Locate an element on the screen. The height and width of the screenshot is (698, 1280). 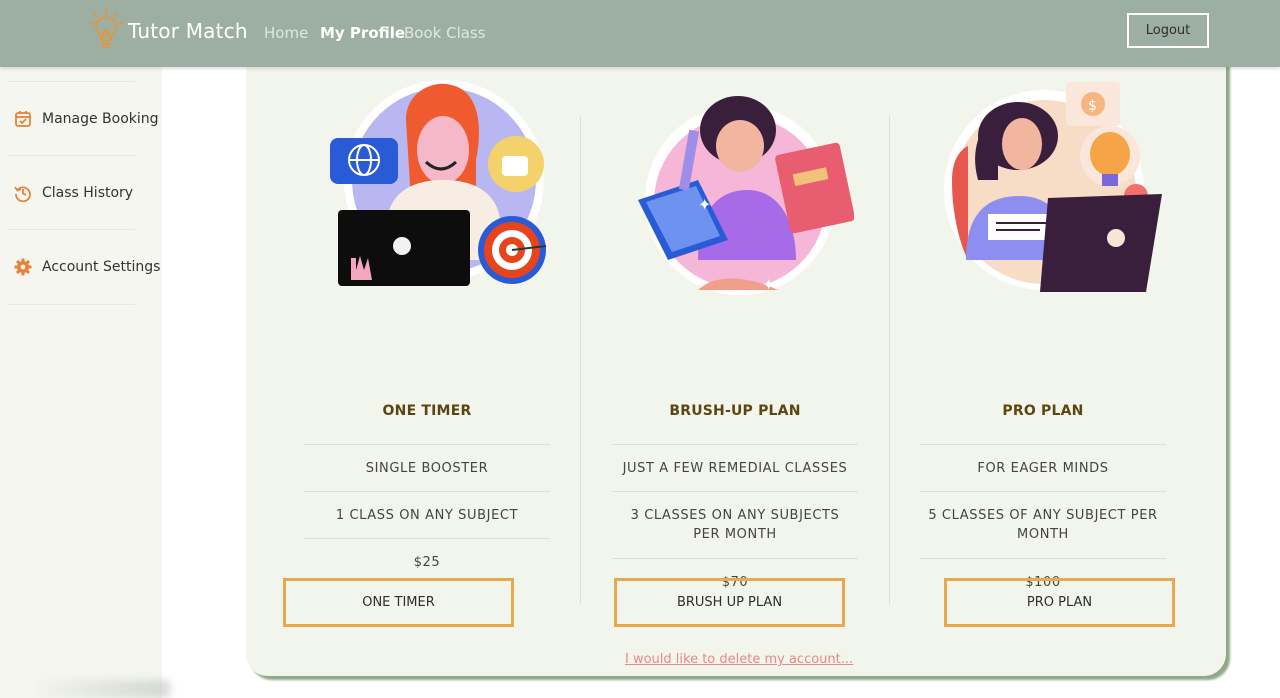
pro-plan-button: PRO PLAN is located at coordinates (1059, 602).